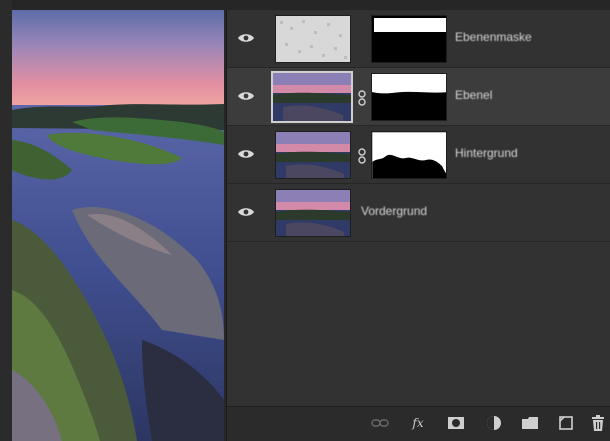 This screenshot has height=441, width=610. Describe the element at coordinates (486, 153) in the screenshot. I see `layer-name: Hintergrund` at that location.